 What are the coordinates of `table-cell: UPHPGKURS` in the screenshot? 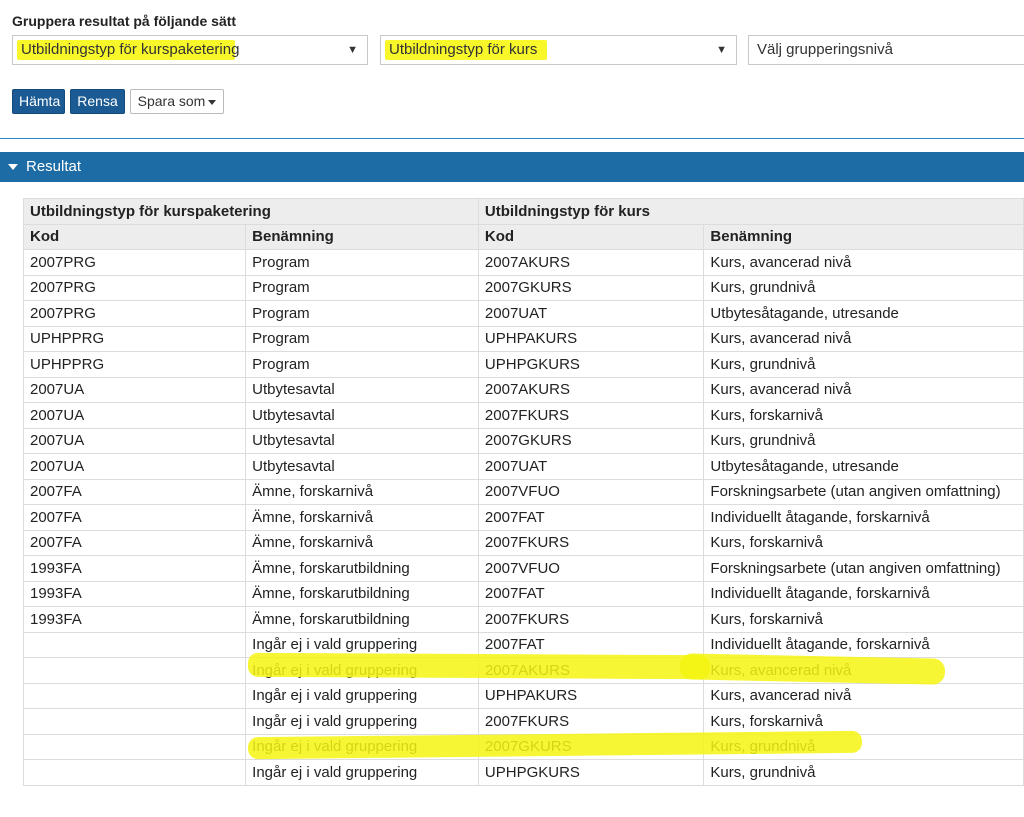 It's located at (591, 772).